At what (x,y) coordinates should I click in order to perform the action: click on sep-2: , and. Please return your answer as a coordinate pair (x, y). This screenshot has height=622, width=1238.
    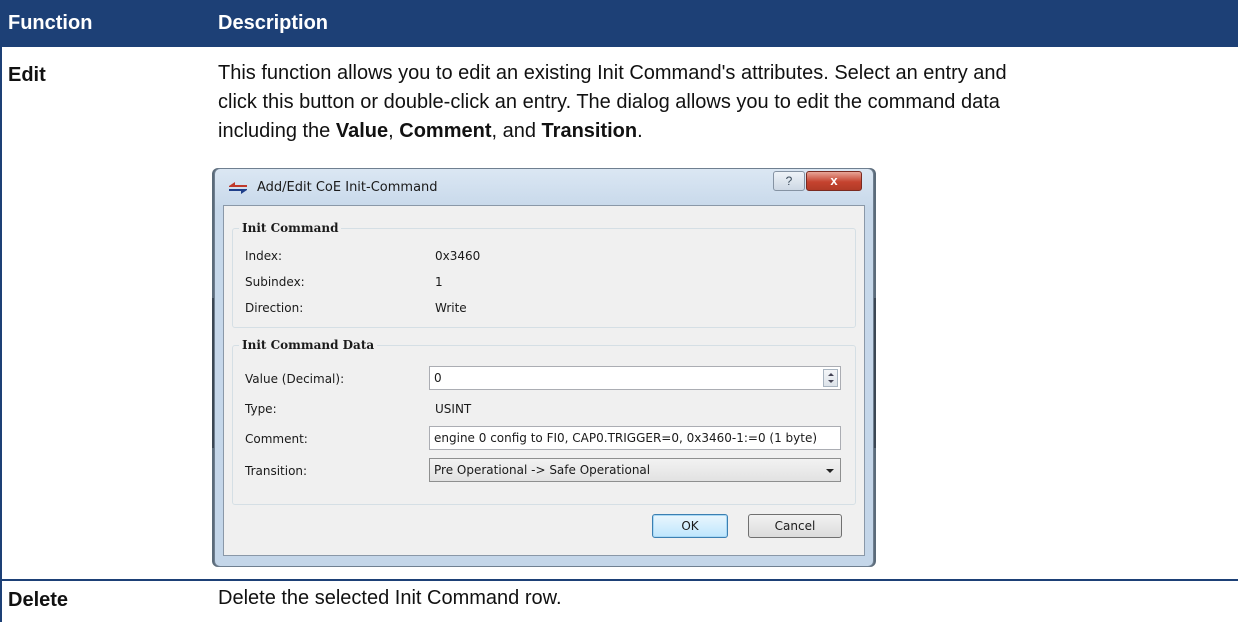
    Looking at the image, I should click on (516, 131).